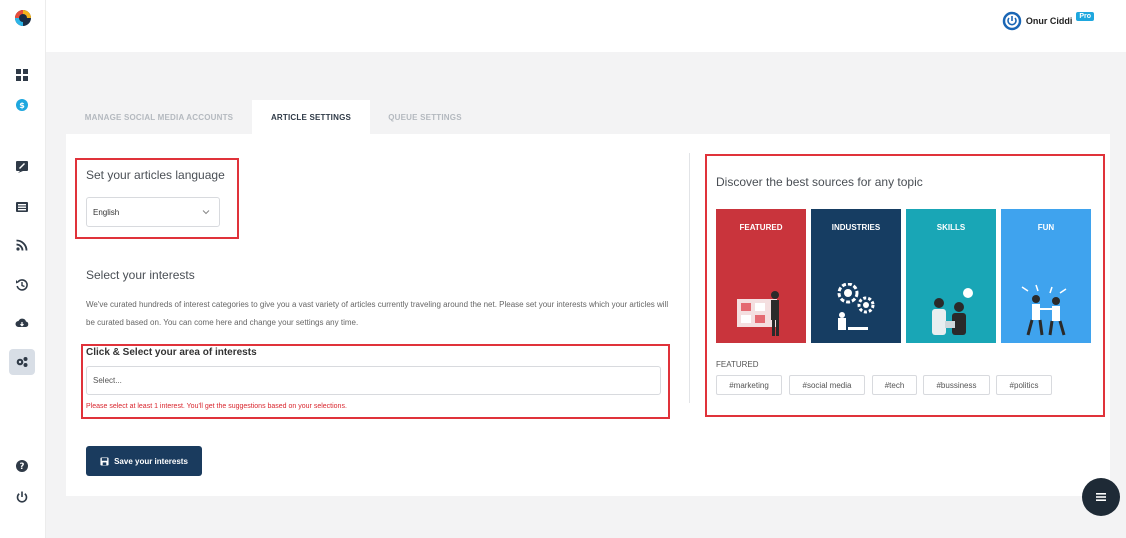 This screenshot has height=538, width=1126. Describe the element at coordinates (22, 362) in the screenshot. I see `settings-icon` at that location.